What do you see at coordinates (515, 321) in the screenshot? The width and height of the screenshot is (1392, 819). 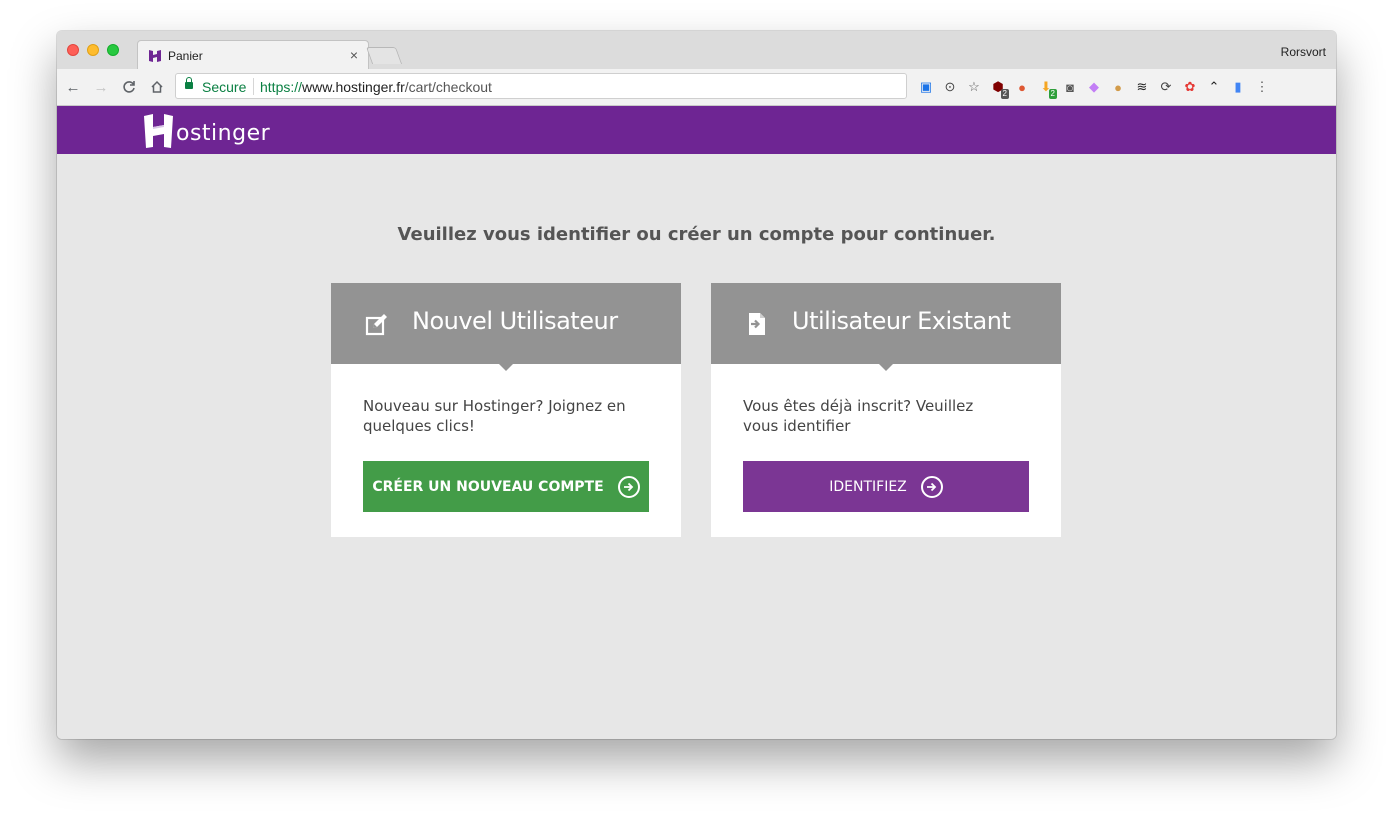 I see `new-user-title: Nouvel Utilisateur` at bounding box center [515, 321].